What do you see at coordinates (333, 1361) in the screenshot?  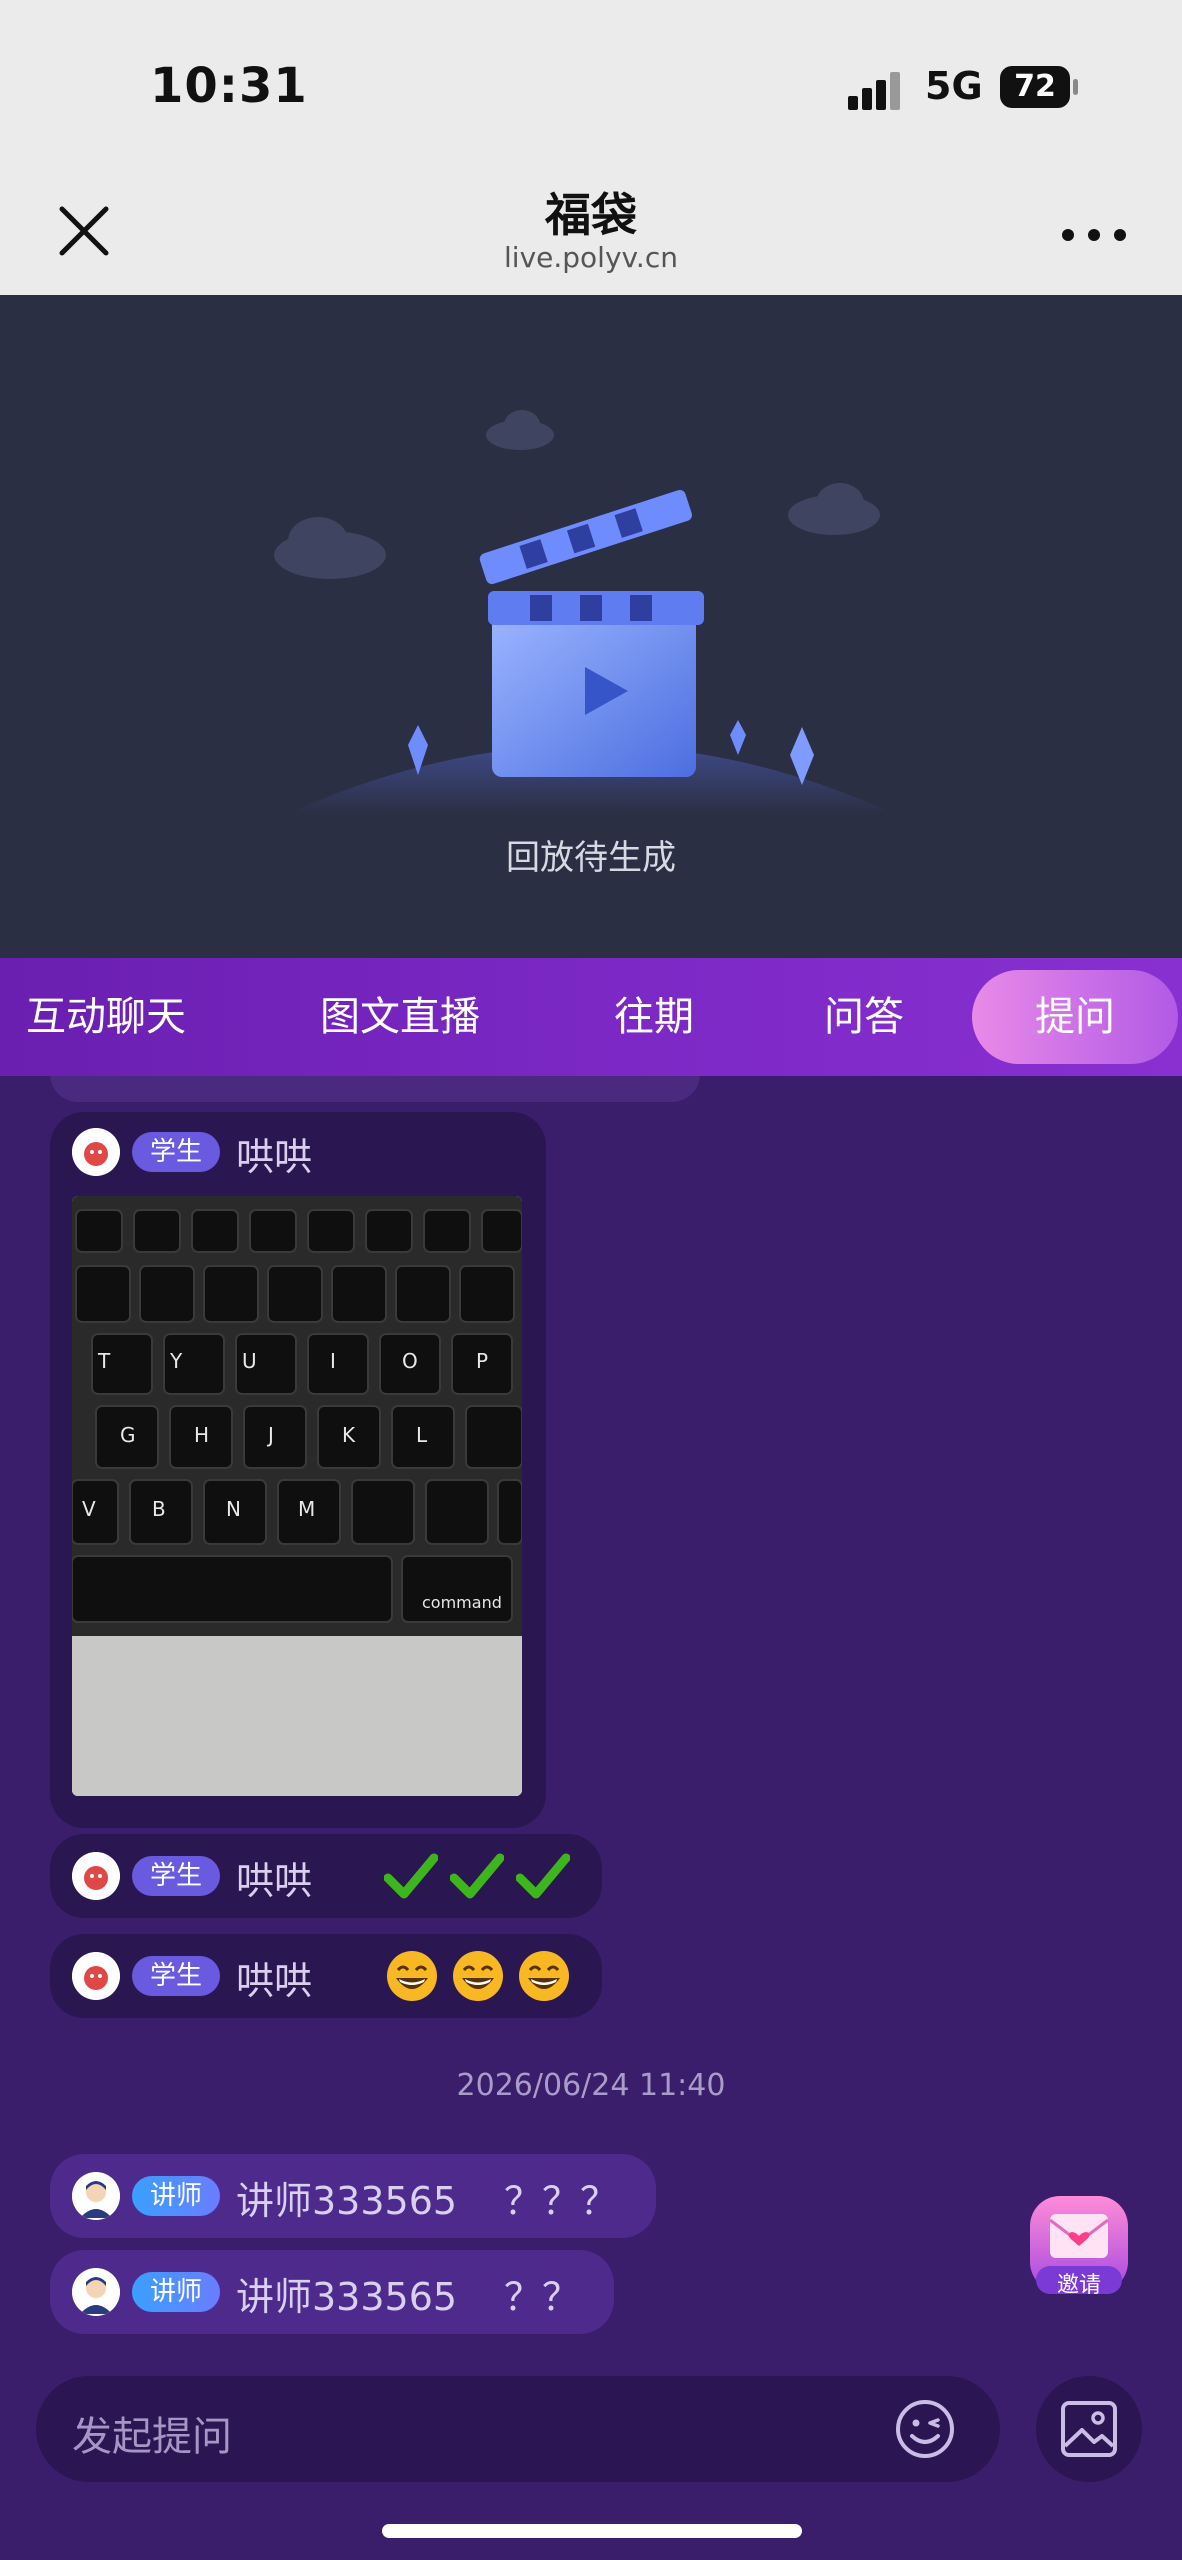 I see `svg-text: I` at bounding box center [333, 1361].